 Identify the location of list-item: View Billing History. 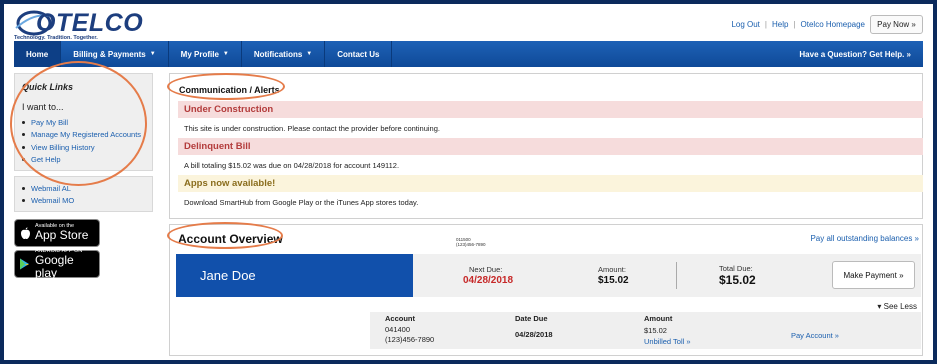
(81, 147).